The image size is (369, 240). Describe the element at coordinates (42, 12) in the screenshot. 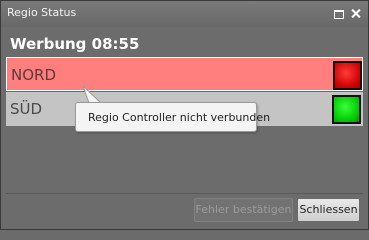

I see `window-title: Regio Status` at that location.